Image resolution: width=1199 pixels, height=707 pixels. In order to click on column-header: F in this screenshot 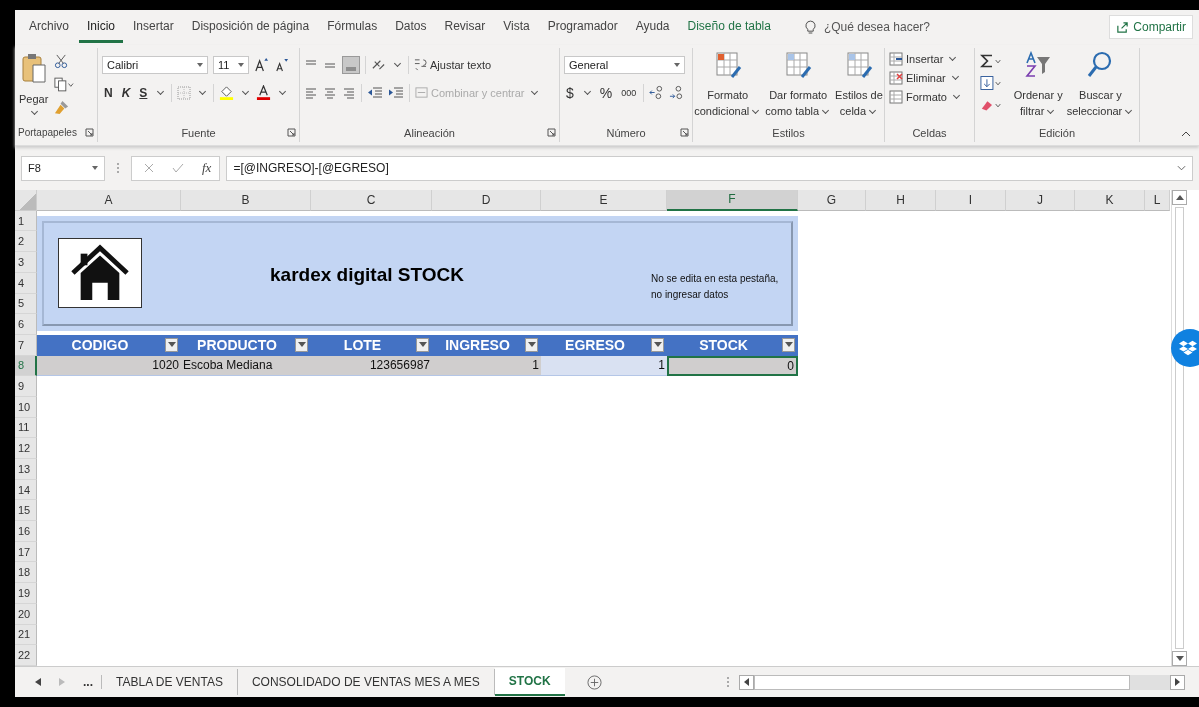, I will do `click(732, 200)`.